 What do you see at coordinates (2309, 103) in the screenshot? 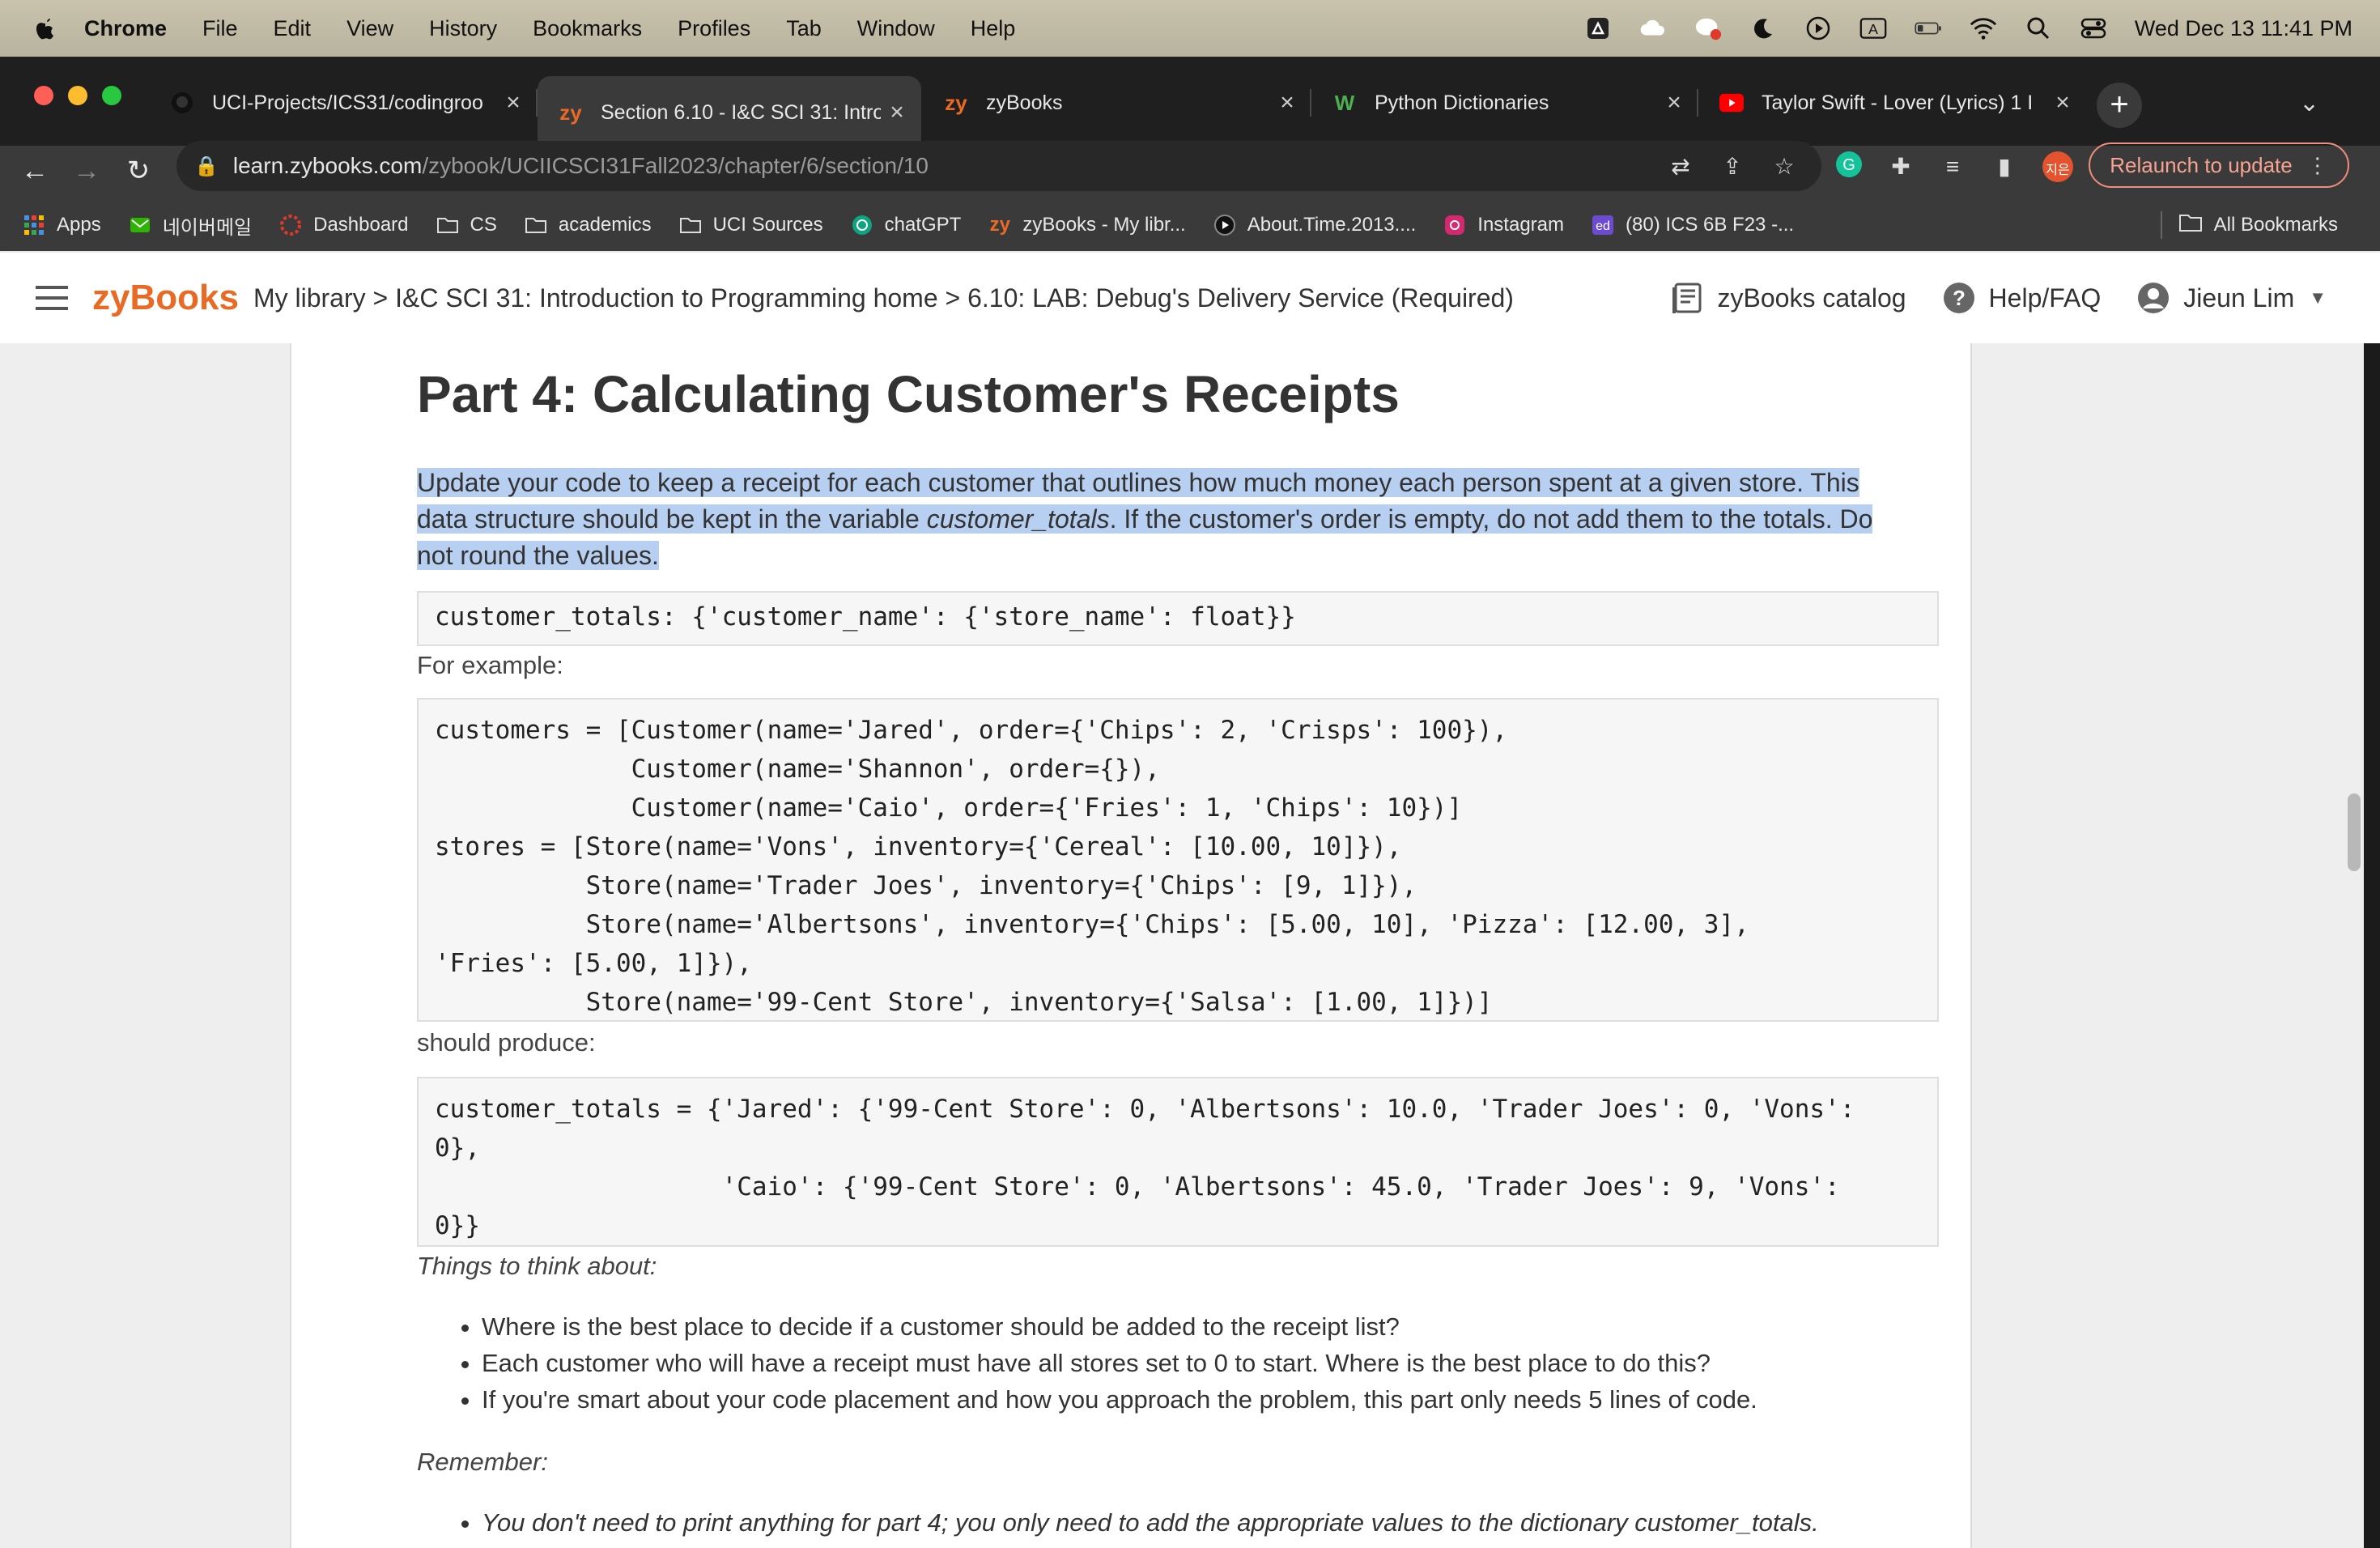
I see `tab-search-chevron-icon: ⌄` at bounding box center [2309, 103].